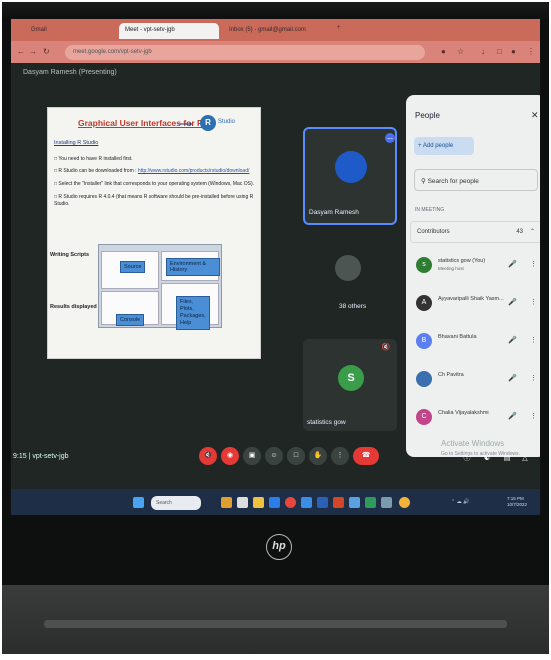  I want to click on people-search-input: ⚲ Search for people, so click(476, 180).